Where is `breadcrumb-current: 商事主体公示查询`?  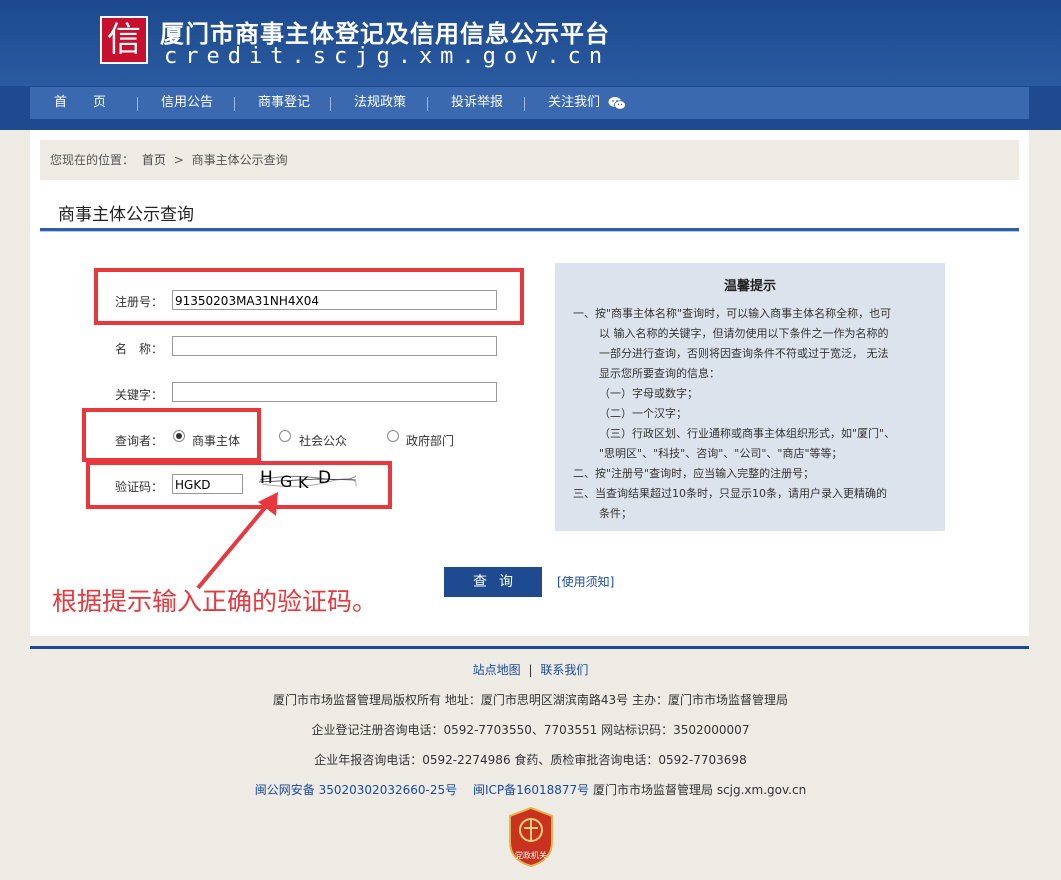 breadcrumb-current: 商事主体公示查询 is located at coordinates (239, 160).